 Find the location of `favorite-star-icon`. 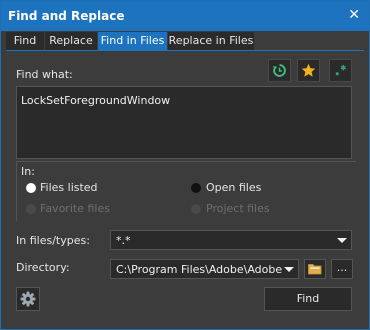

favorite-star-icon is located at coordinates (308, 70).